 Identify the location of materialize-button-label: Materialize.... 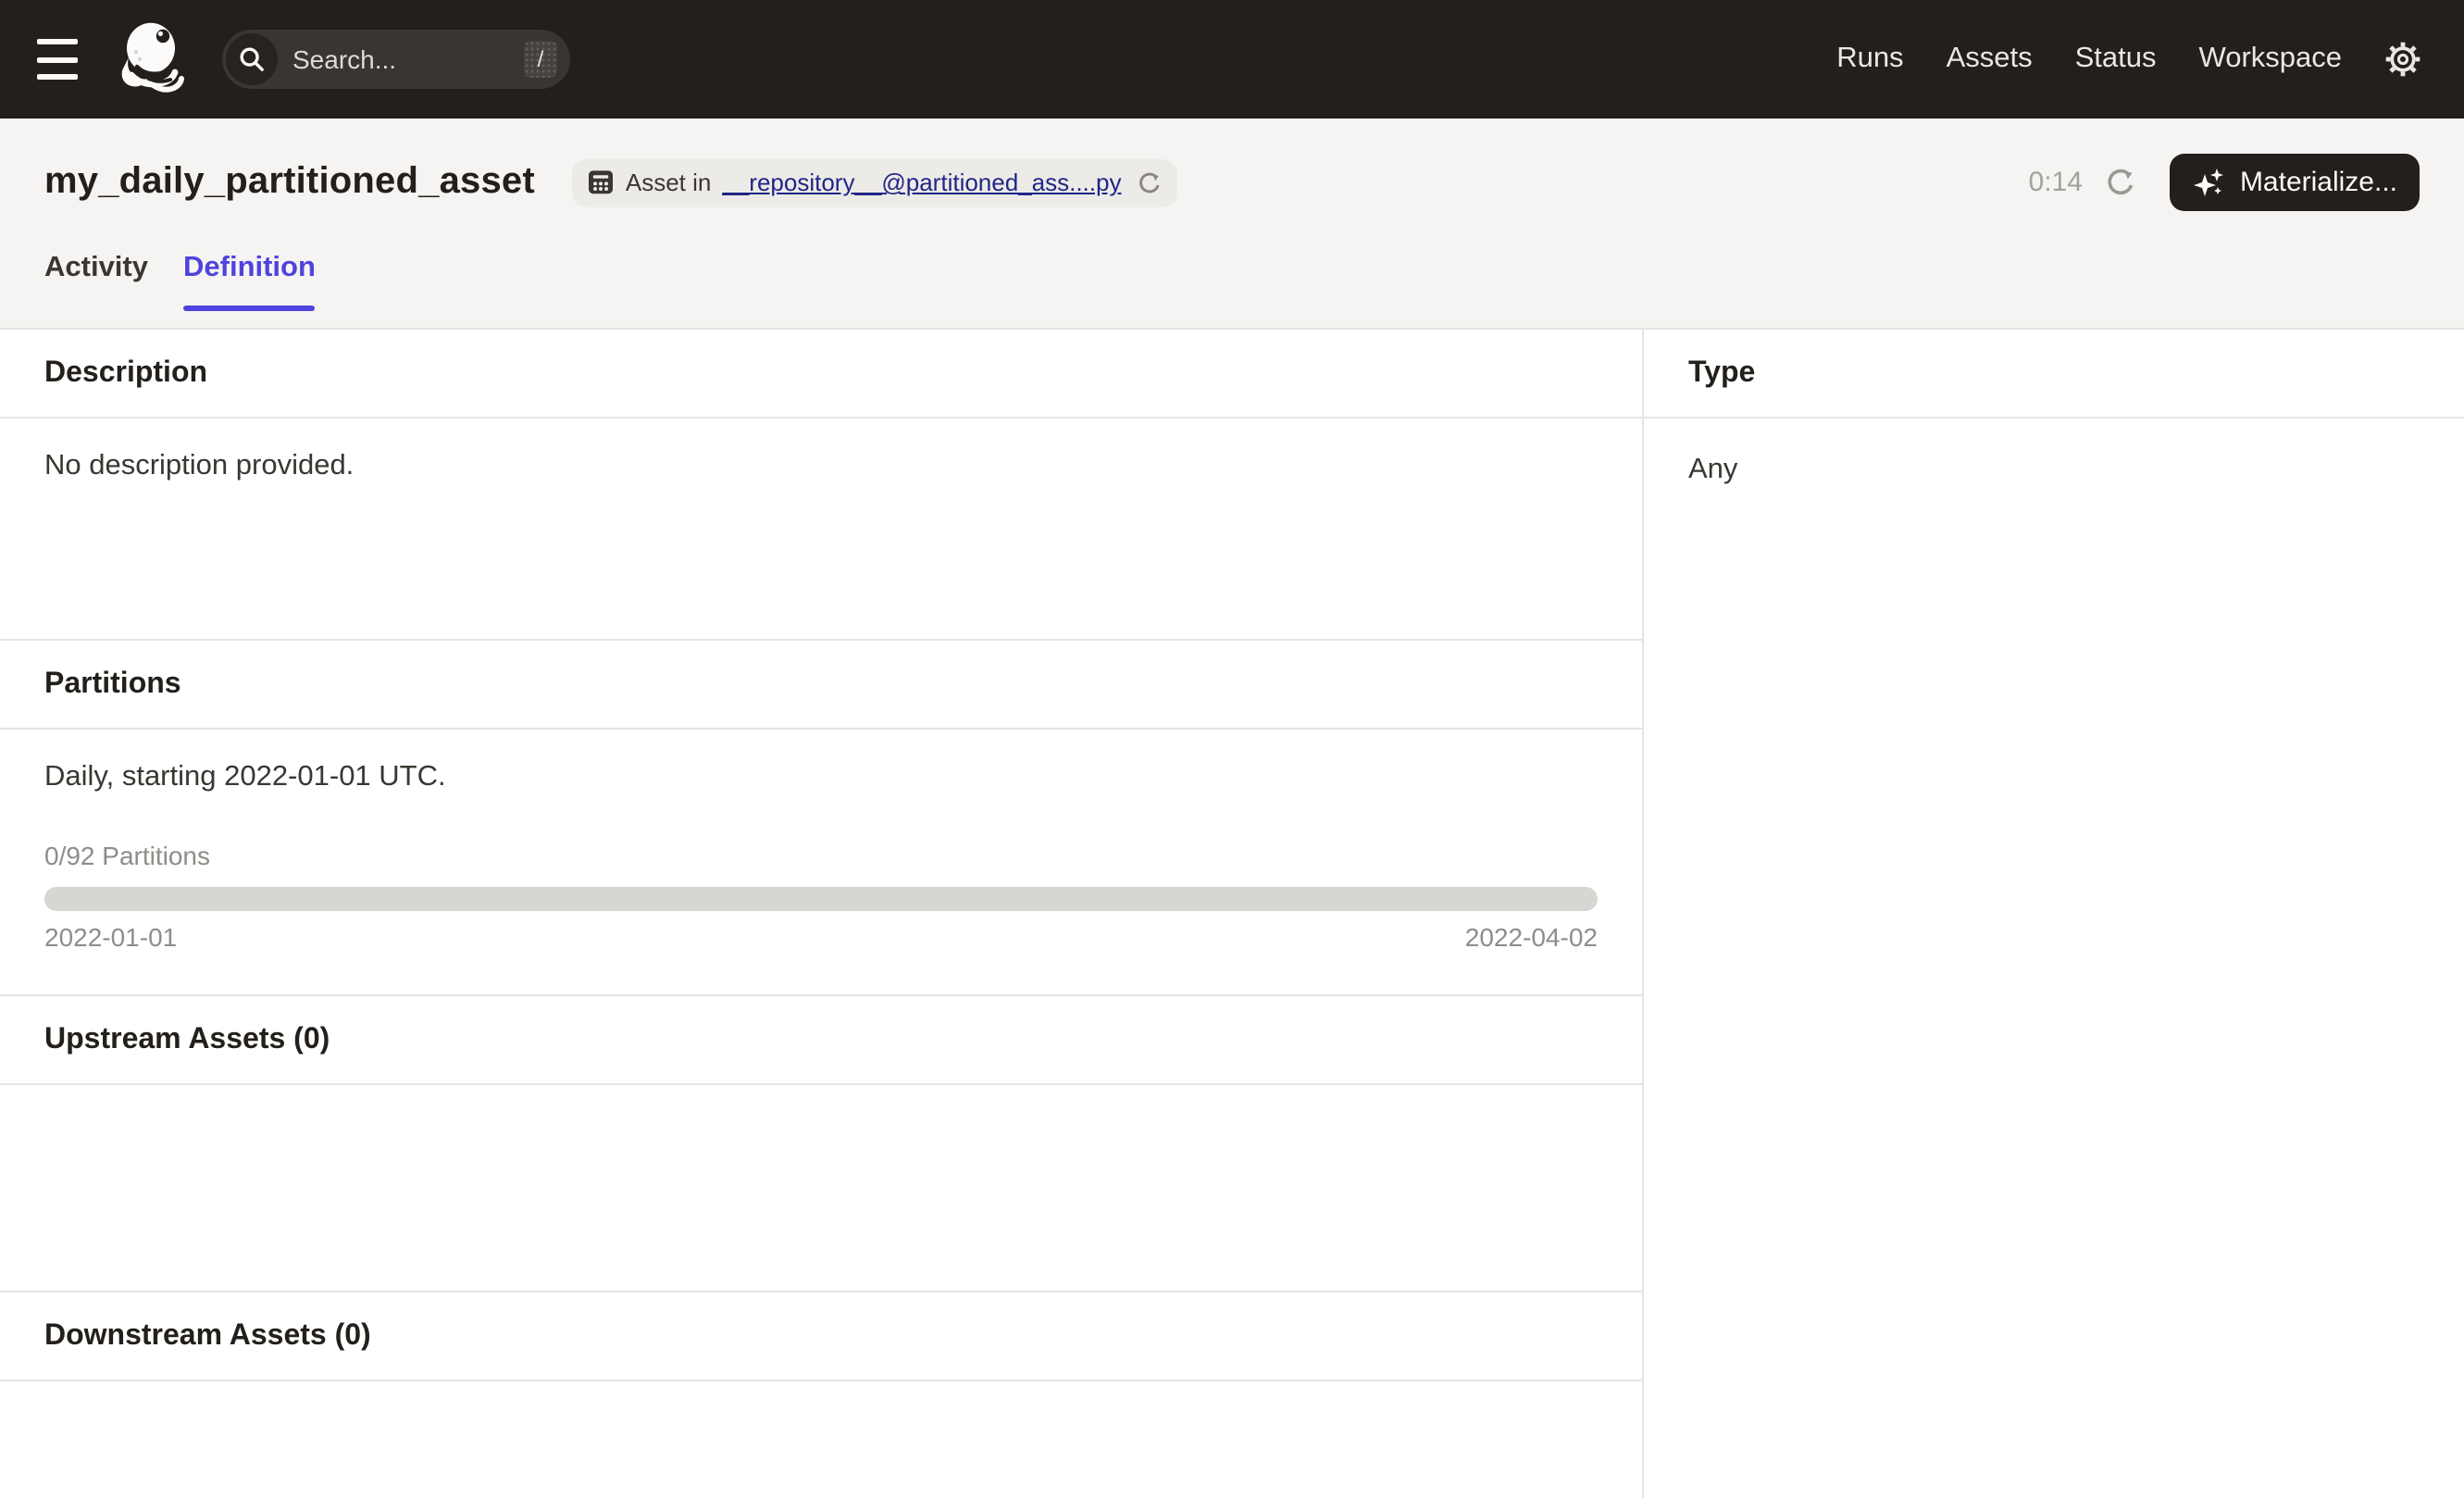
(2318, 183).